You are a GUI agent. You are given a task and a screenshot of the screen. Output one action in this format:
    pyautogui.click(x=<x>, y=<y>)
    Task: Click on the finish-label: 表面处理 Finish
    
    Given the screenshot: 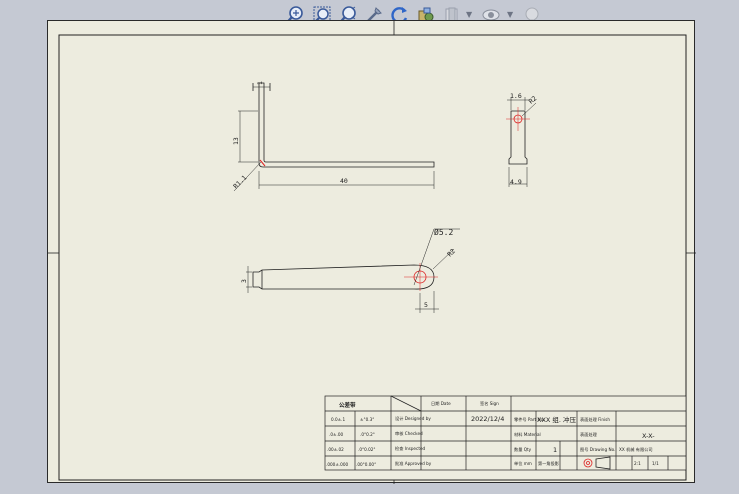 What is the action you would take?
    pyautogui.click(x=595, y=419)
    